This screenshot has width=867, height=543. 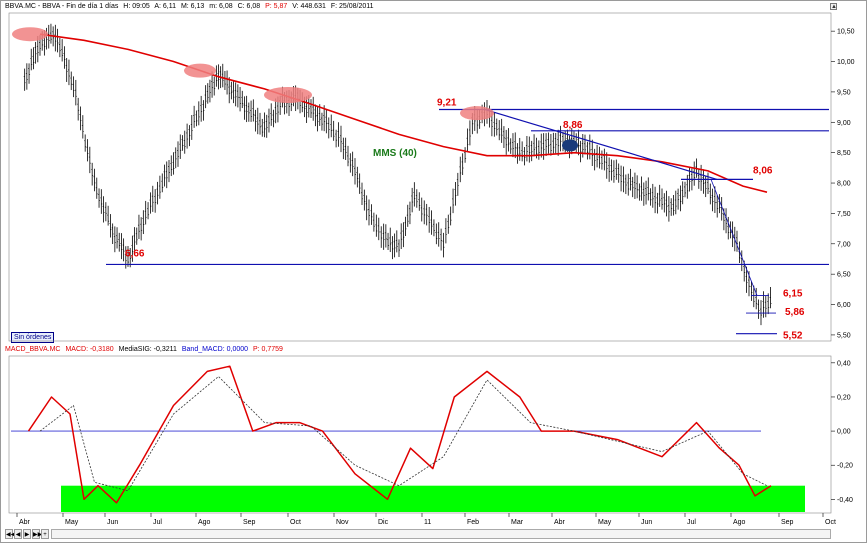 I want to click on price-ytick-label: 9,00, so click(x=844, y=123).